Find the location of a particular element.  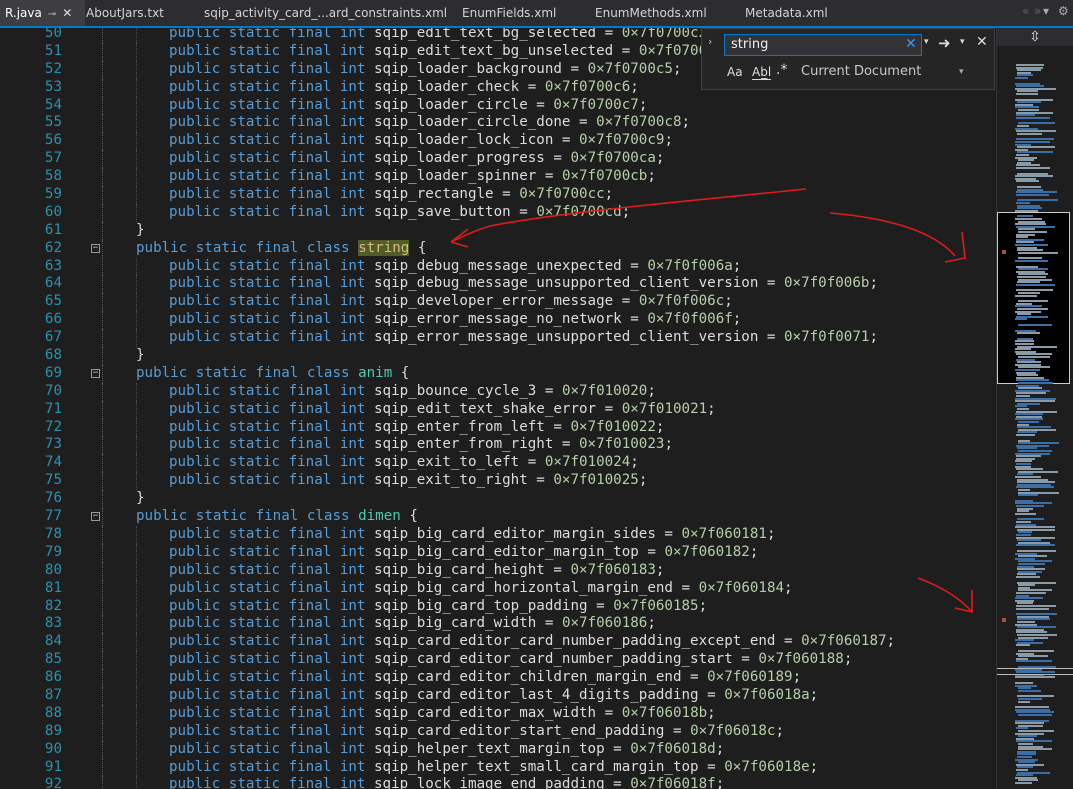

hex-literal-token: 0×7f060181 is located at coordinates (724, 533).